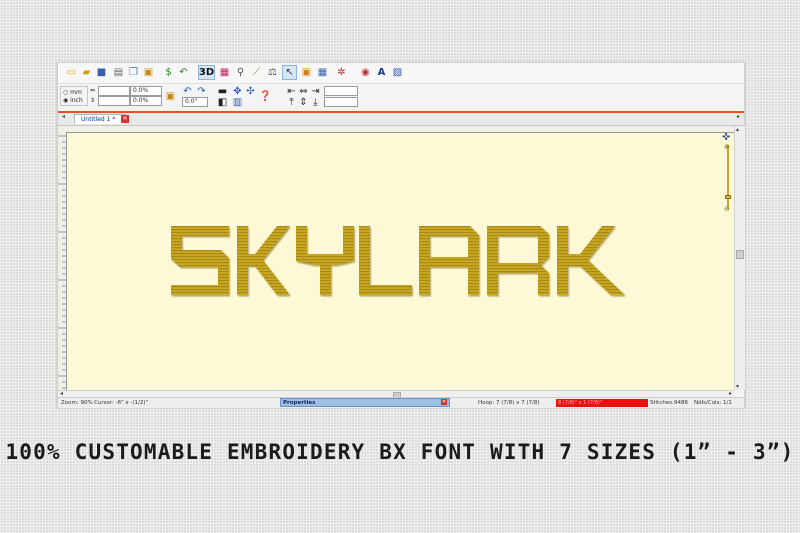  I want to click on vertical-ruler-ticks, so click(62, 262).